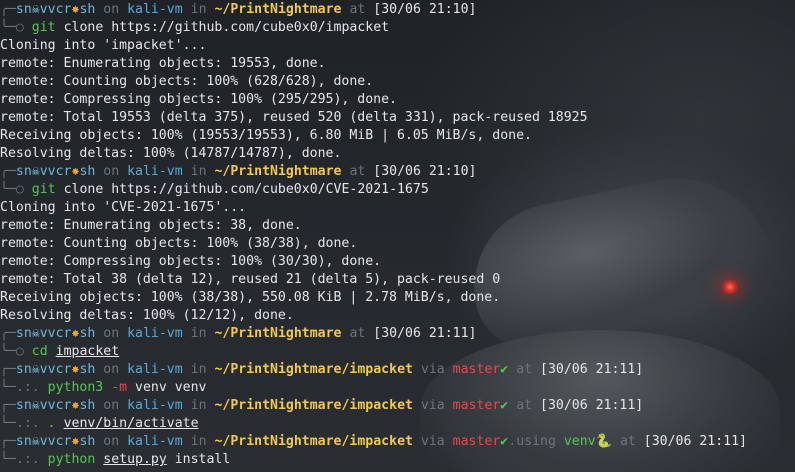  What do you see at coordinates (131, 423) in the screenshot?
I see `command-path-arg: venv/bin/activate` at bounding box center [131, 423].